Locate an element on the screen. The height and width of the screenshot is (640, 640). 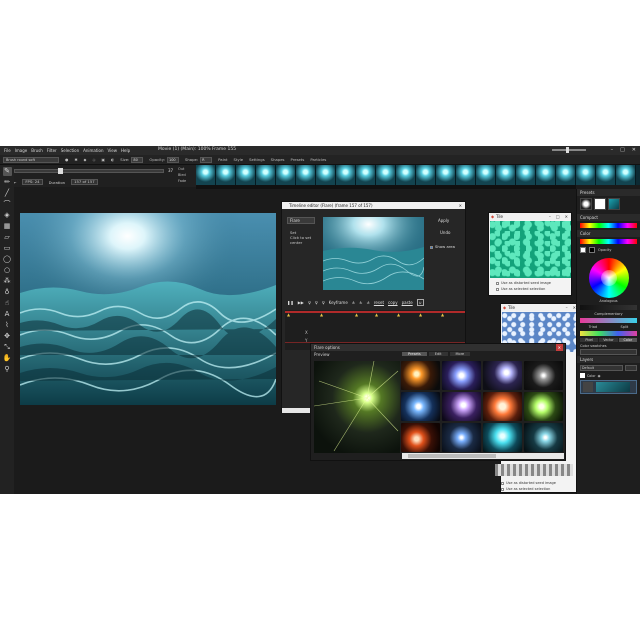
gradient-tool-icon: ▦ is located at coordinates (7, 226).